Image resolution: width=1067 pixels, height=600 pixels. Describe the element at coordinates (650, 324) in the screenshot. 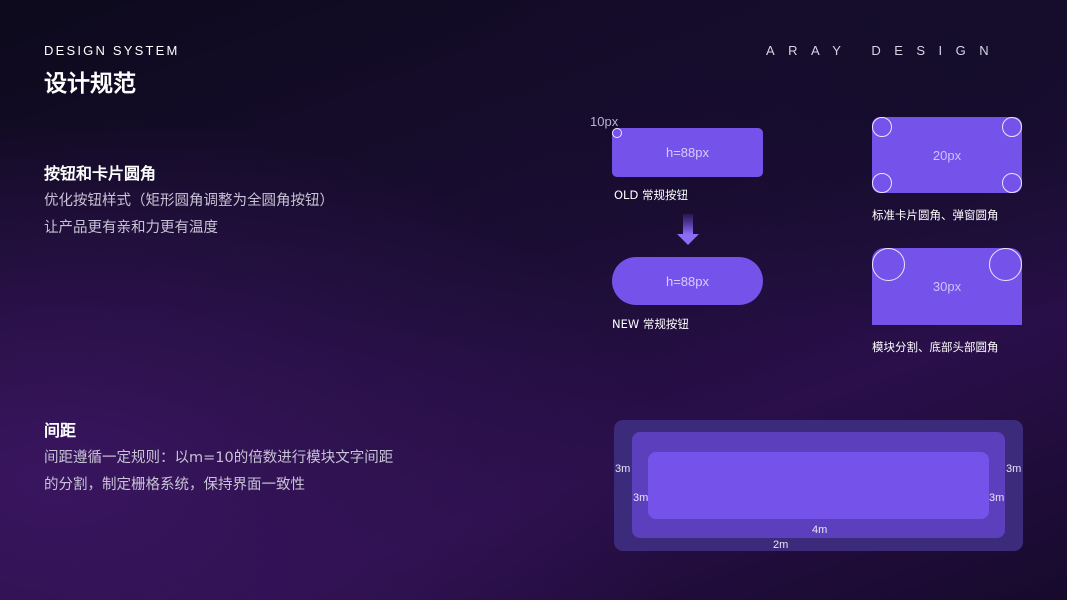

I see `new-button-caption: NEW 常规按钮` at that location.